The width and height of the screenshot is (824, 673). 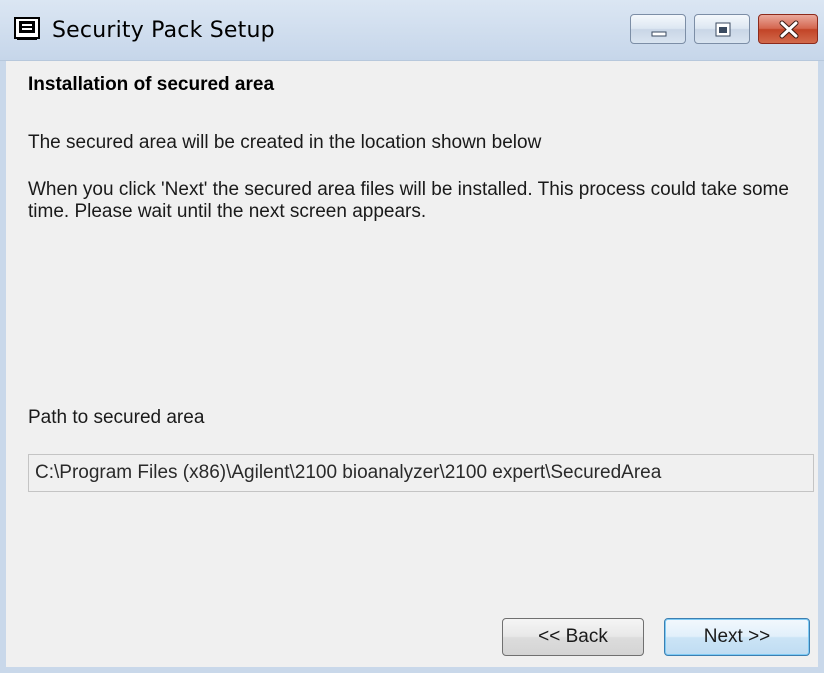 I want to click on maximize-icon, so click(x=723, y=29).